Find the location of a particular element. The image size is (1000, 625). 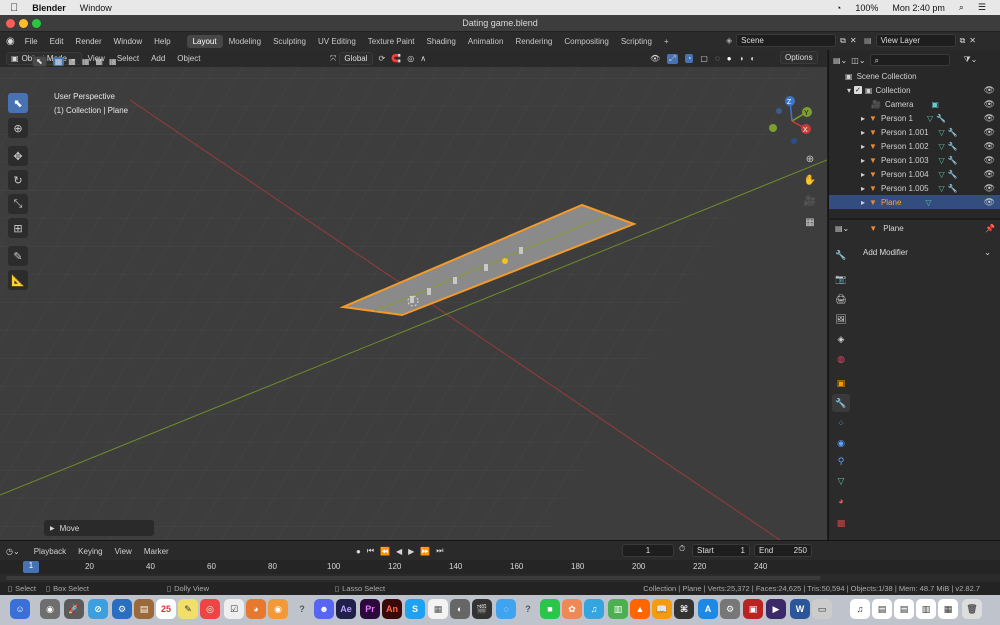

blender-logo-icon: ◉ is located at coordinates (10, 41).